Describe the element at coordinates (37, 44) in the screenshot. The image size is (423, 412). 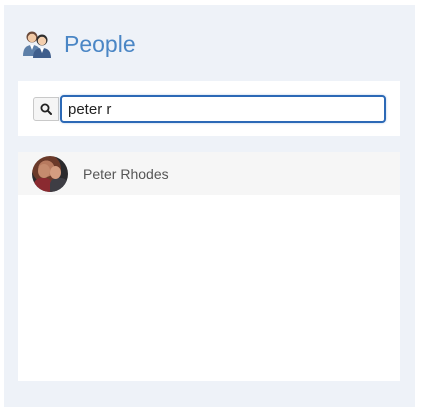
I see `people-icon` at that location.